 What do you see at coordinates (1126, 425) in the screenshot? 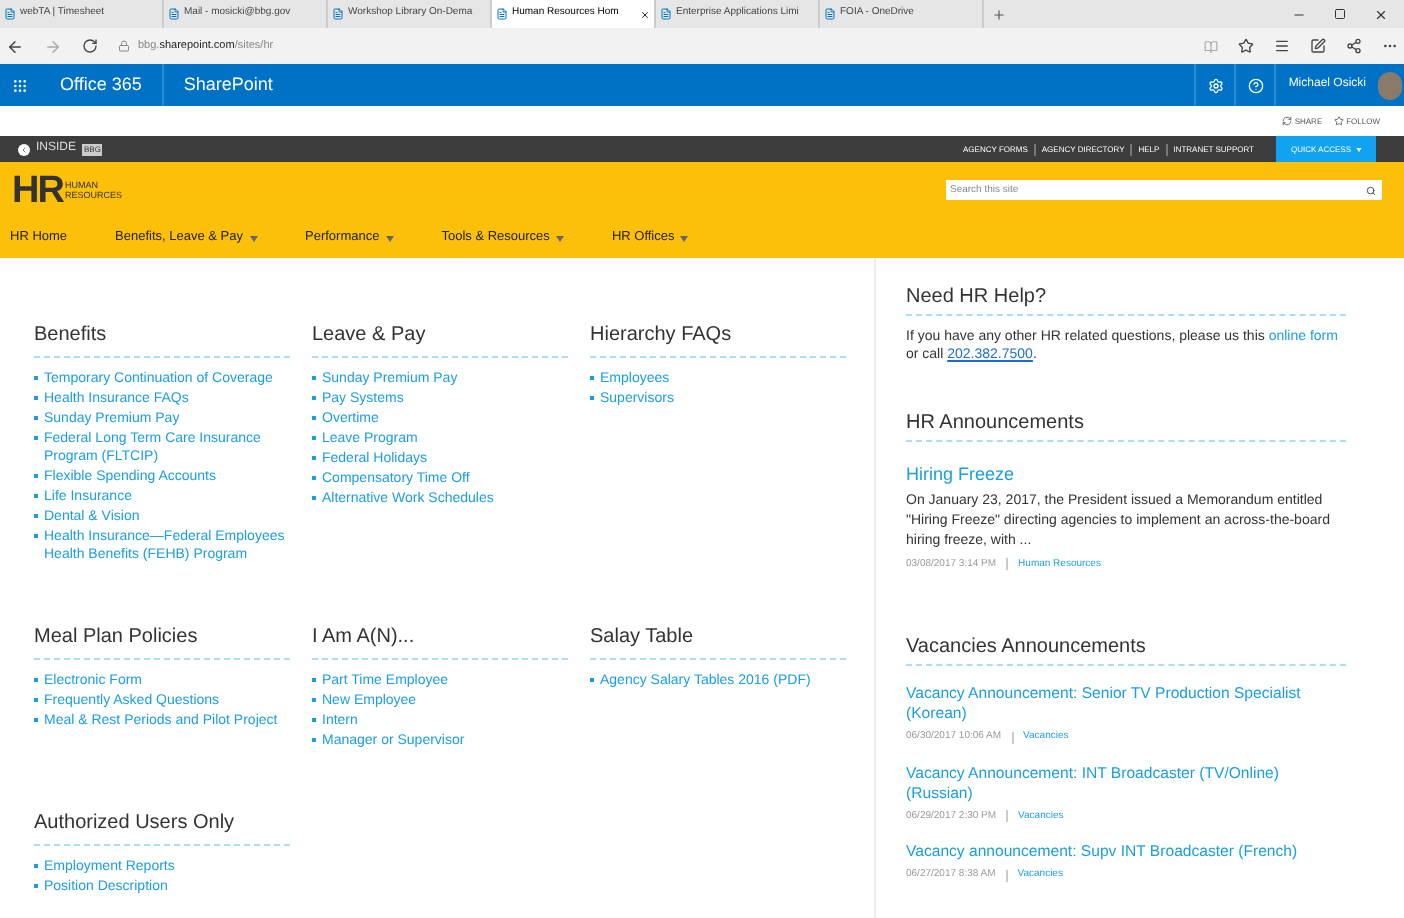
I see `section-heading: HR Announcements` at bounding box center [1126, 425].